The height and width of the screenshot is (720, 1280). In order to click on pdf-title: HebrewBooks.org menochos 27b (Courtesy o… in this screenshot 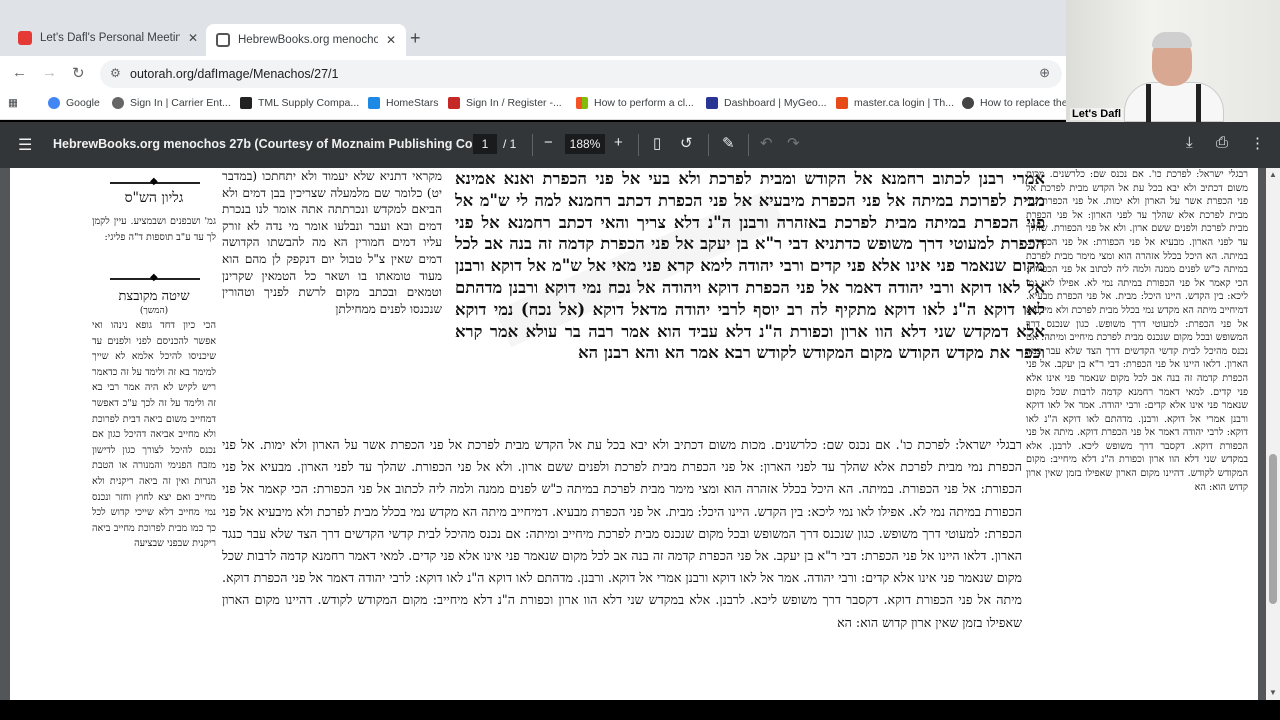, I will do `click(271, 144)`.